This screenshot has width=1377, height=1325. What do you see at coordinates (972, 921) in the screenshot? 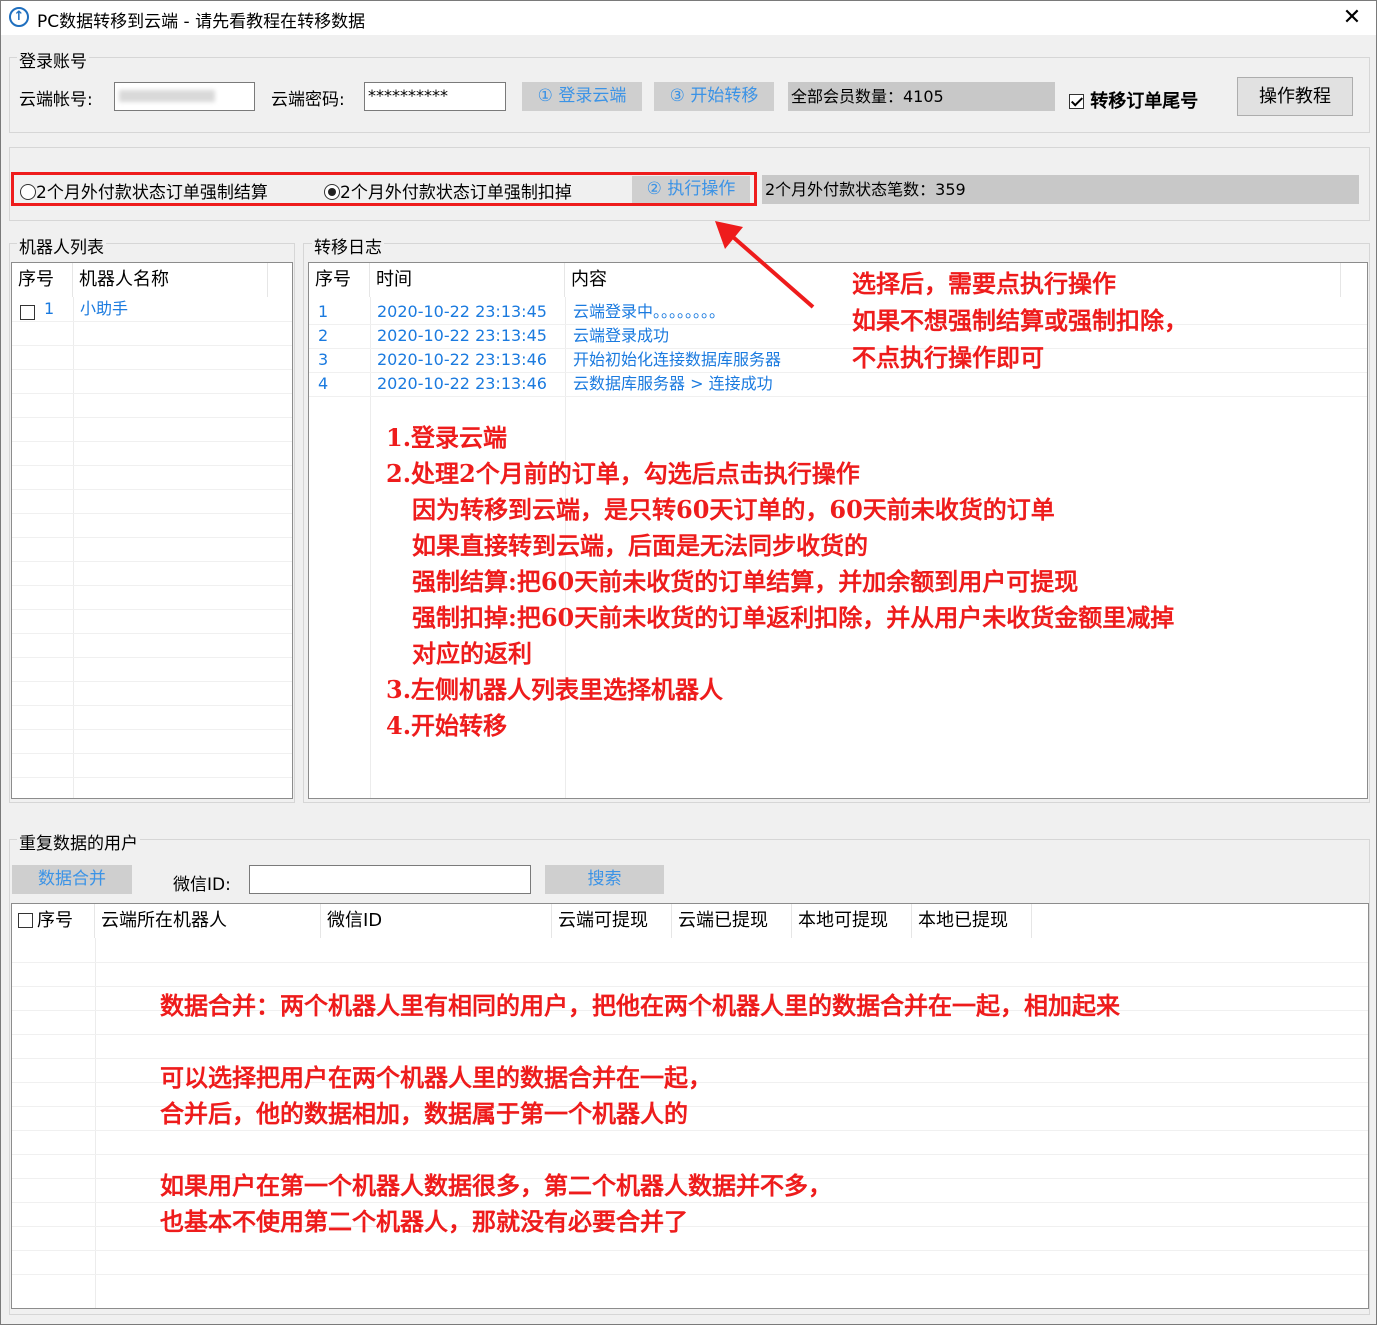
I see `dup-col-local-withdrawn: 本地已提现` at bounding box center [972, 921].